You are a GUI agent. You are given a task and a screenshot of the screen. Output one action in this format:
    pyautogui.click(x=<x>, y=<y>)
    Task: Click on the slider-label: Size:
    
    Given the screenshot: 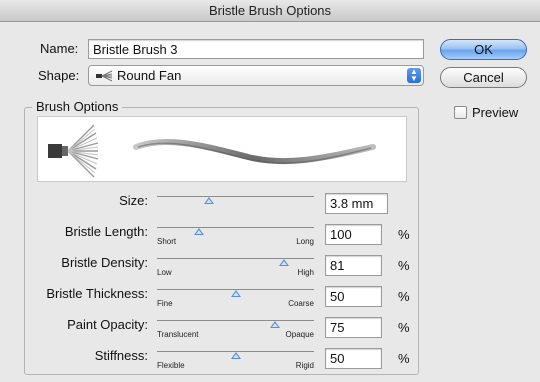 What is the action you would take?
    pyautogui.click(x=133, y=200)
    